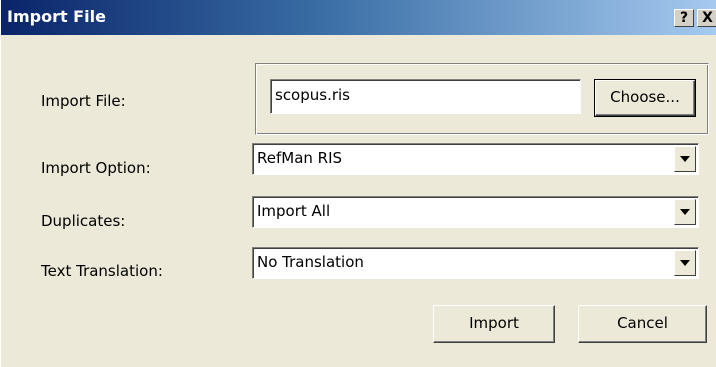 The height and width of the screenshot is (367, 716). I want to click on text-translation-label: Text Translation:, so click(102, 271).